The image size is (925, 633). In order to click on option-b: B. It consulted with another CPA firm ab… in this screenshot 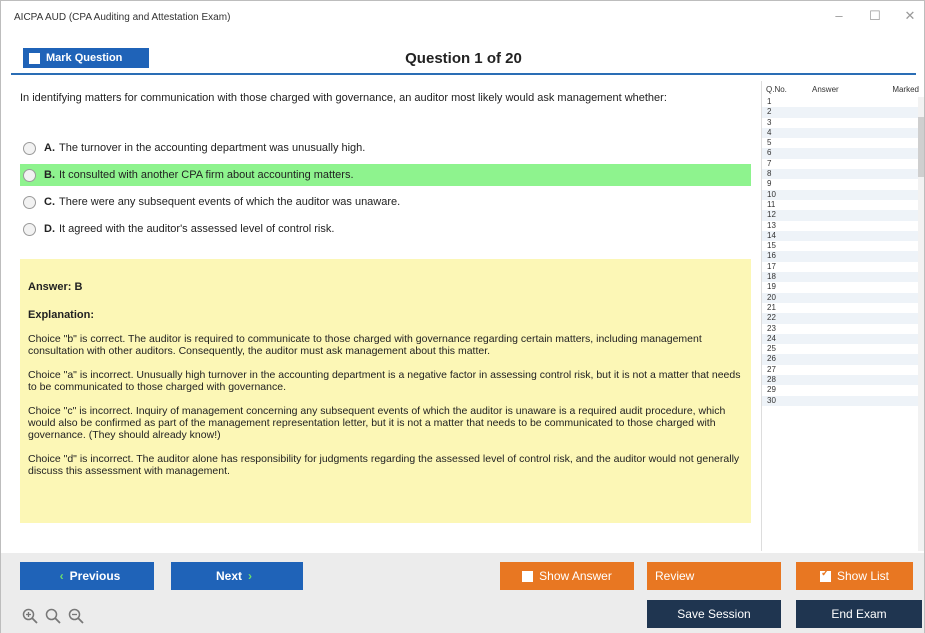, I will do `click(385, 175)`.